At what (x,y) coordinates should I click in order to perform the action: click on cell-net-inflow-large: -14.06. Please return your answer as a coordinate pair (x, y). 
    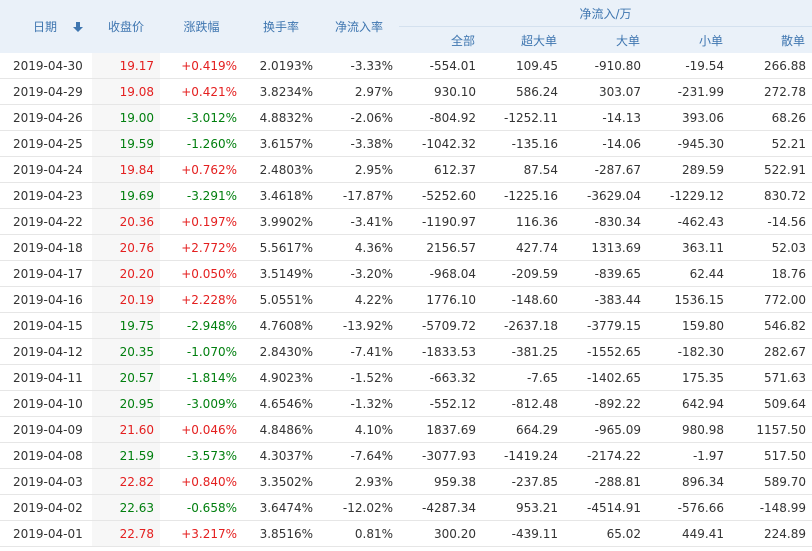
    Looking at the image, I should click on (605, 143).